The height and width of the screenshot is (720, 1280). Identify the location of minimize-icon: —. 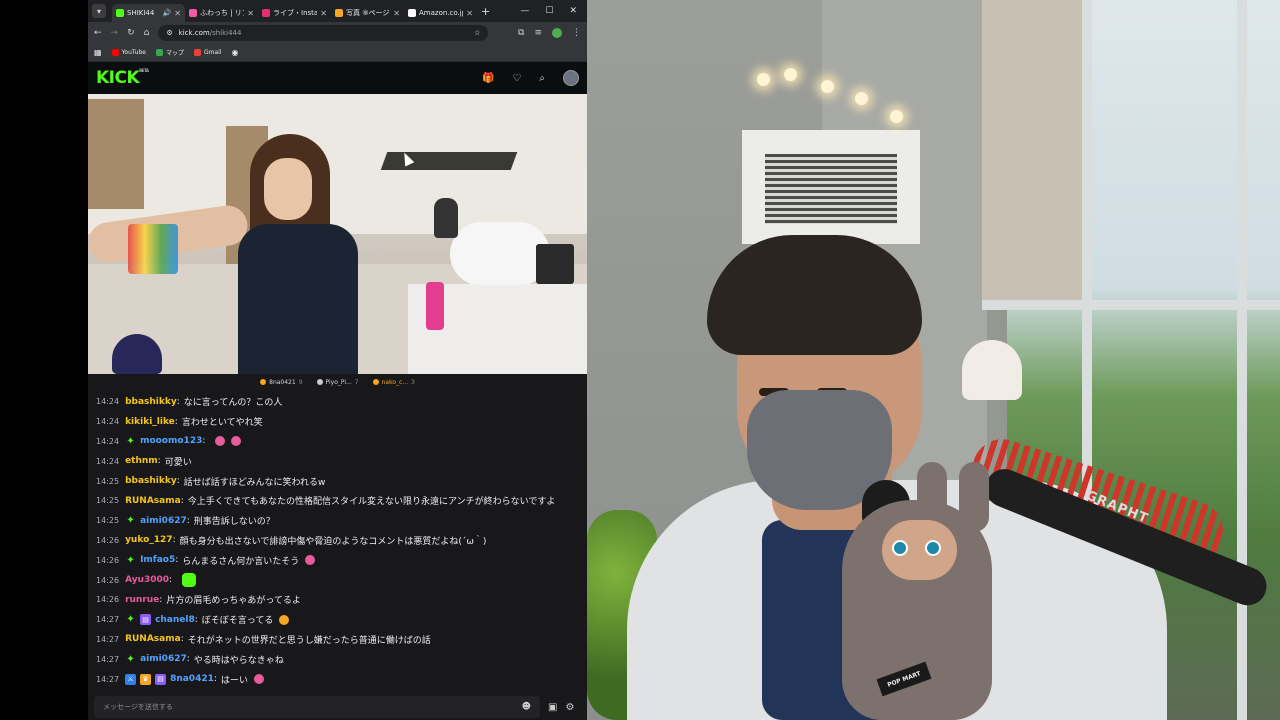
(524, 11).